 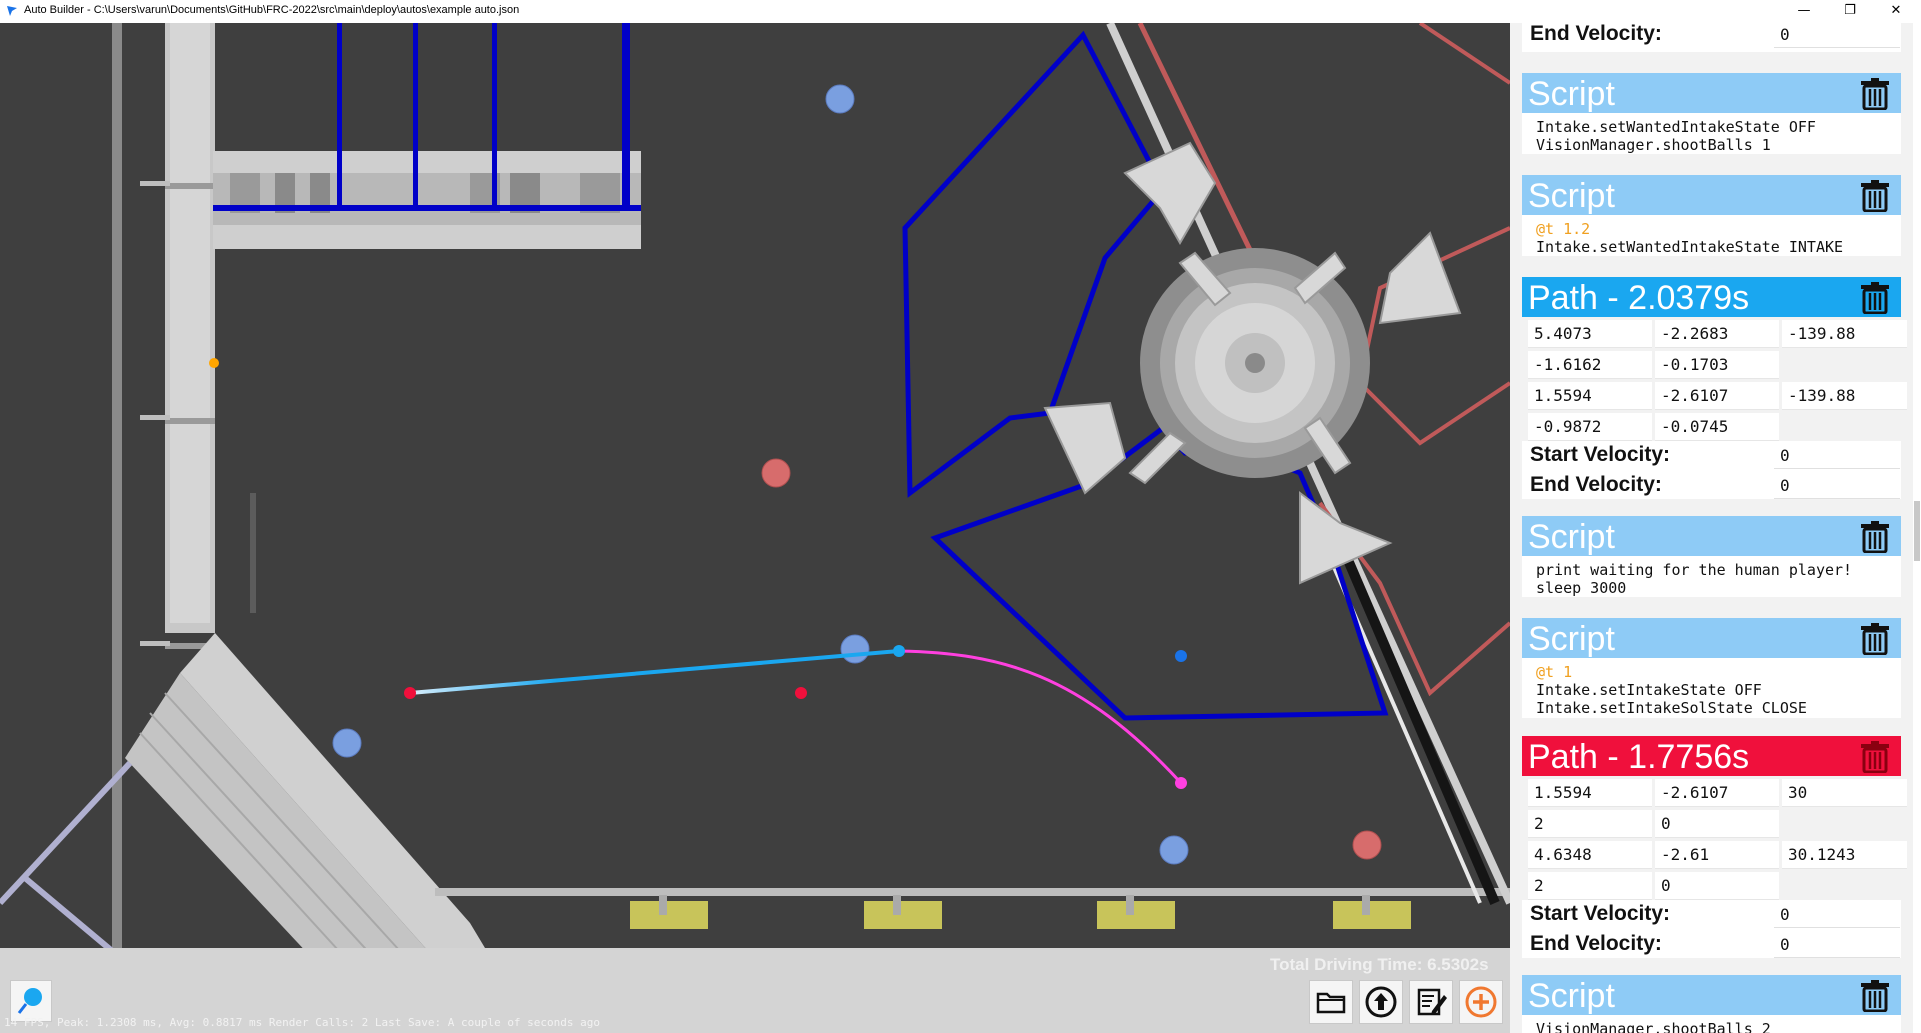 What do you see at coordinates (1850, 11) in the screenshot?
I see `maximize-button: ❐` at bounding box center [1850, 11].